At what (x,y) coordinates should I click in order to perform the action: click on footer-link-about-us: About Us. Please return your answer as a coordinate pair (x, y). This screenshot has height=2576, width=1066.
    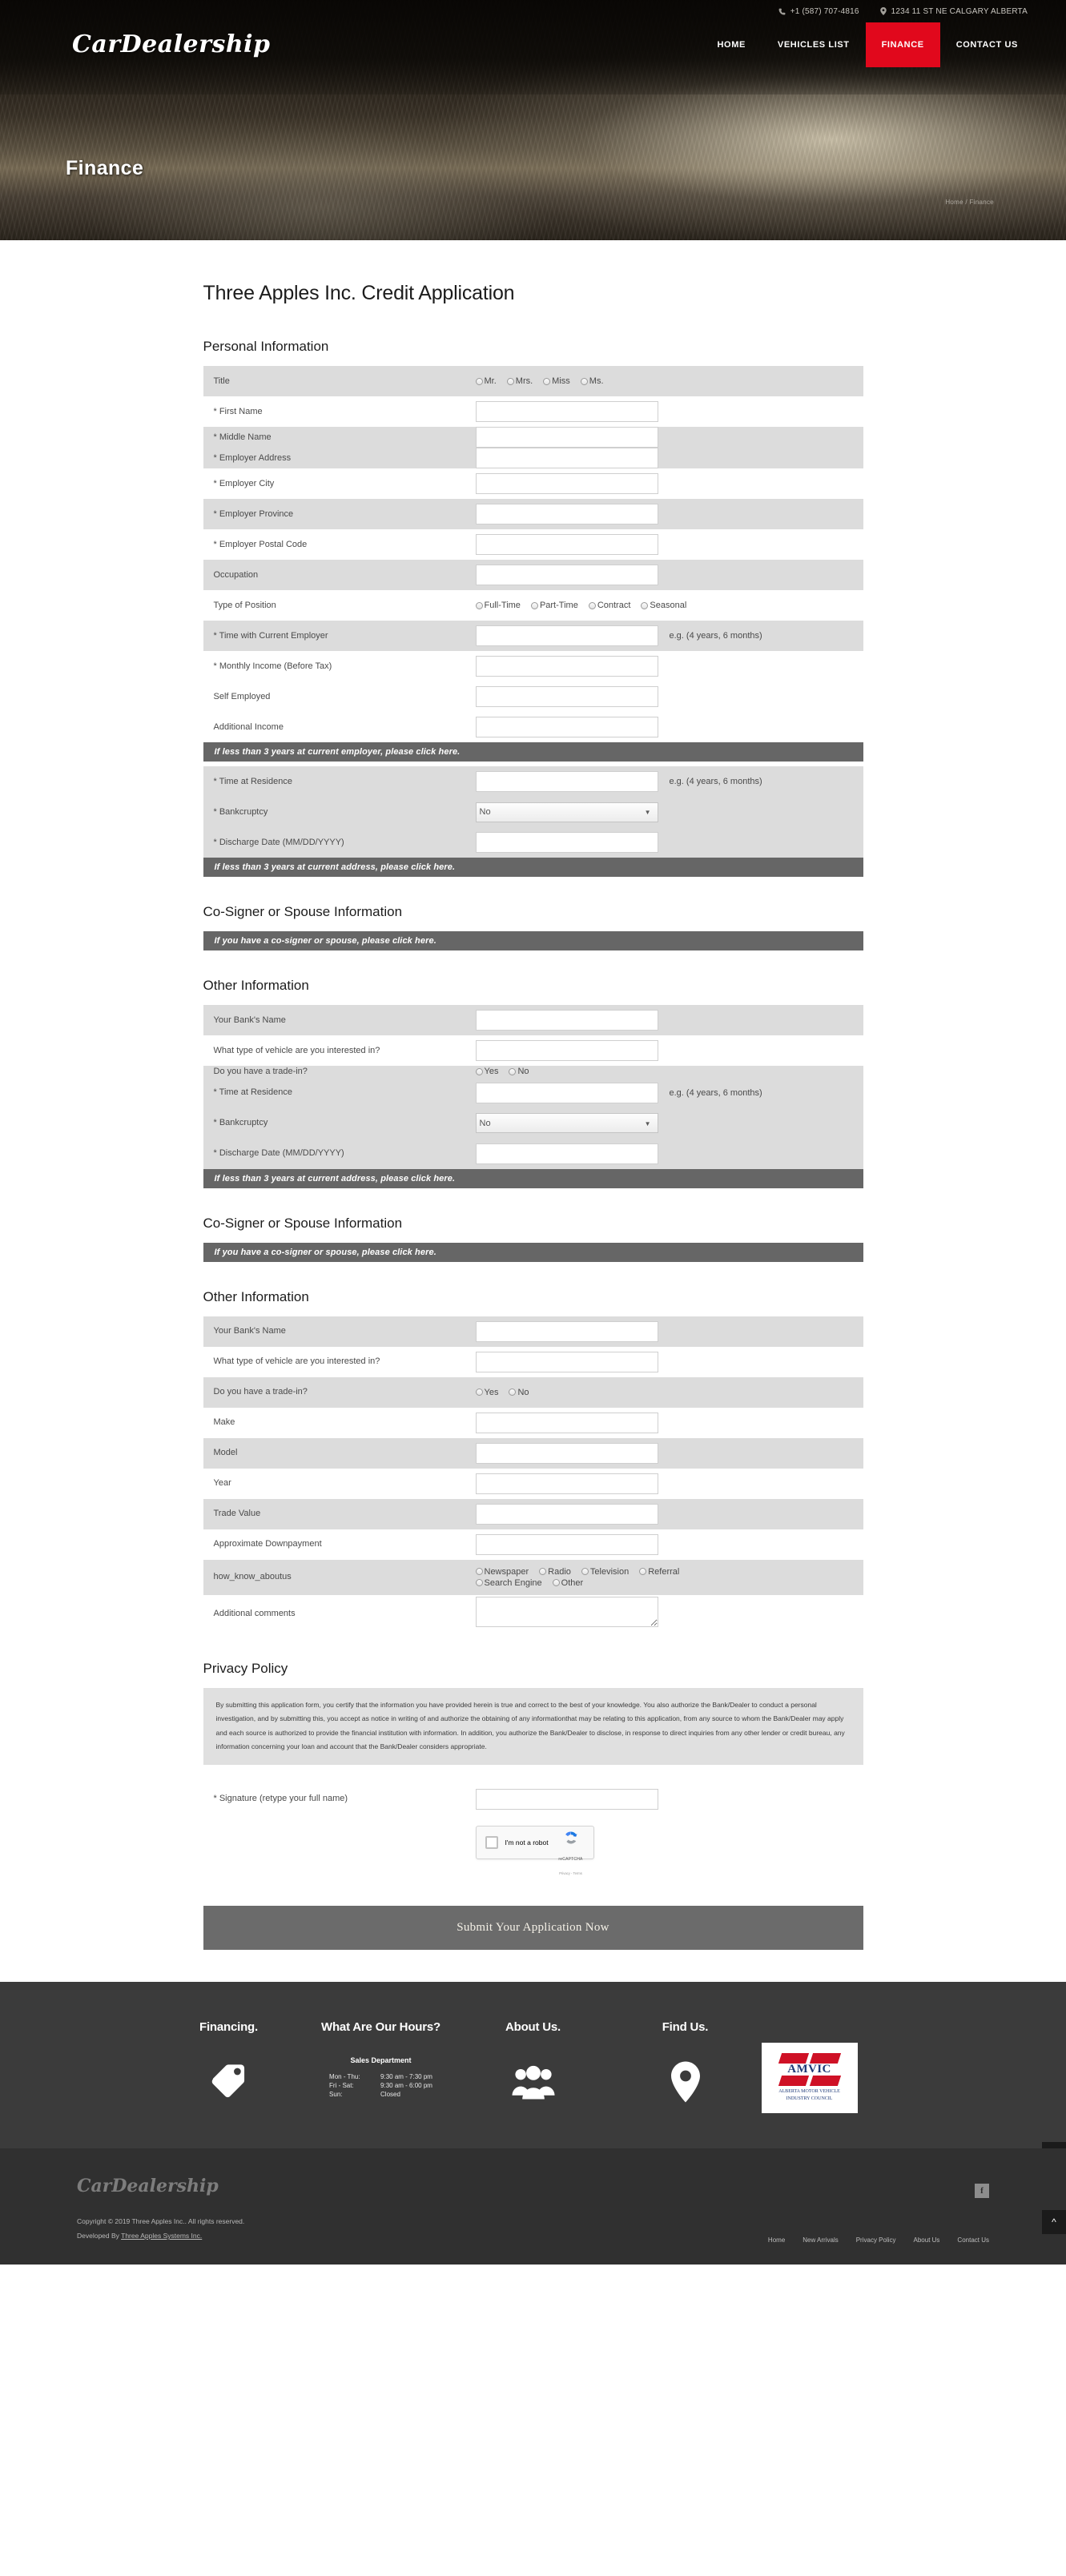
    Looking at the image, I should click on (927, 2240).